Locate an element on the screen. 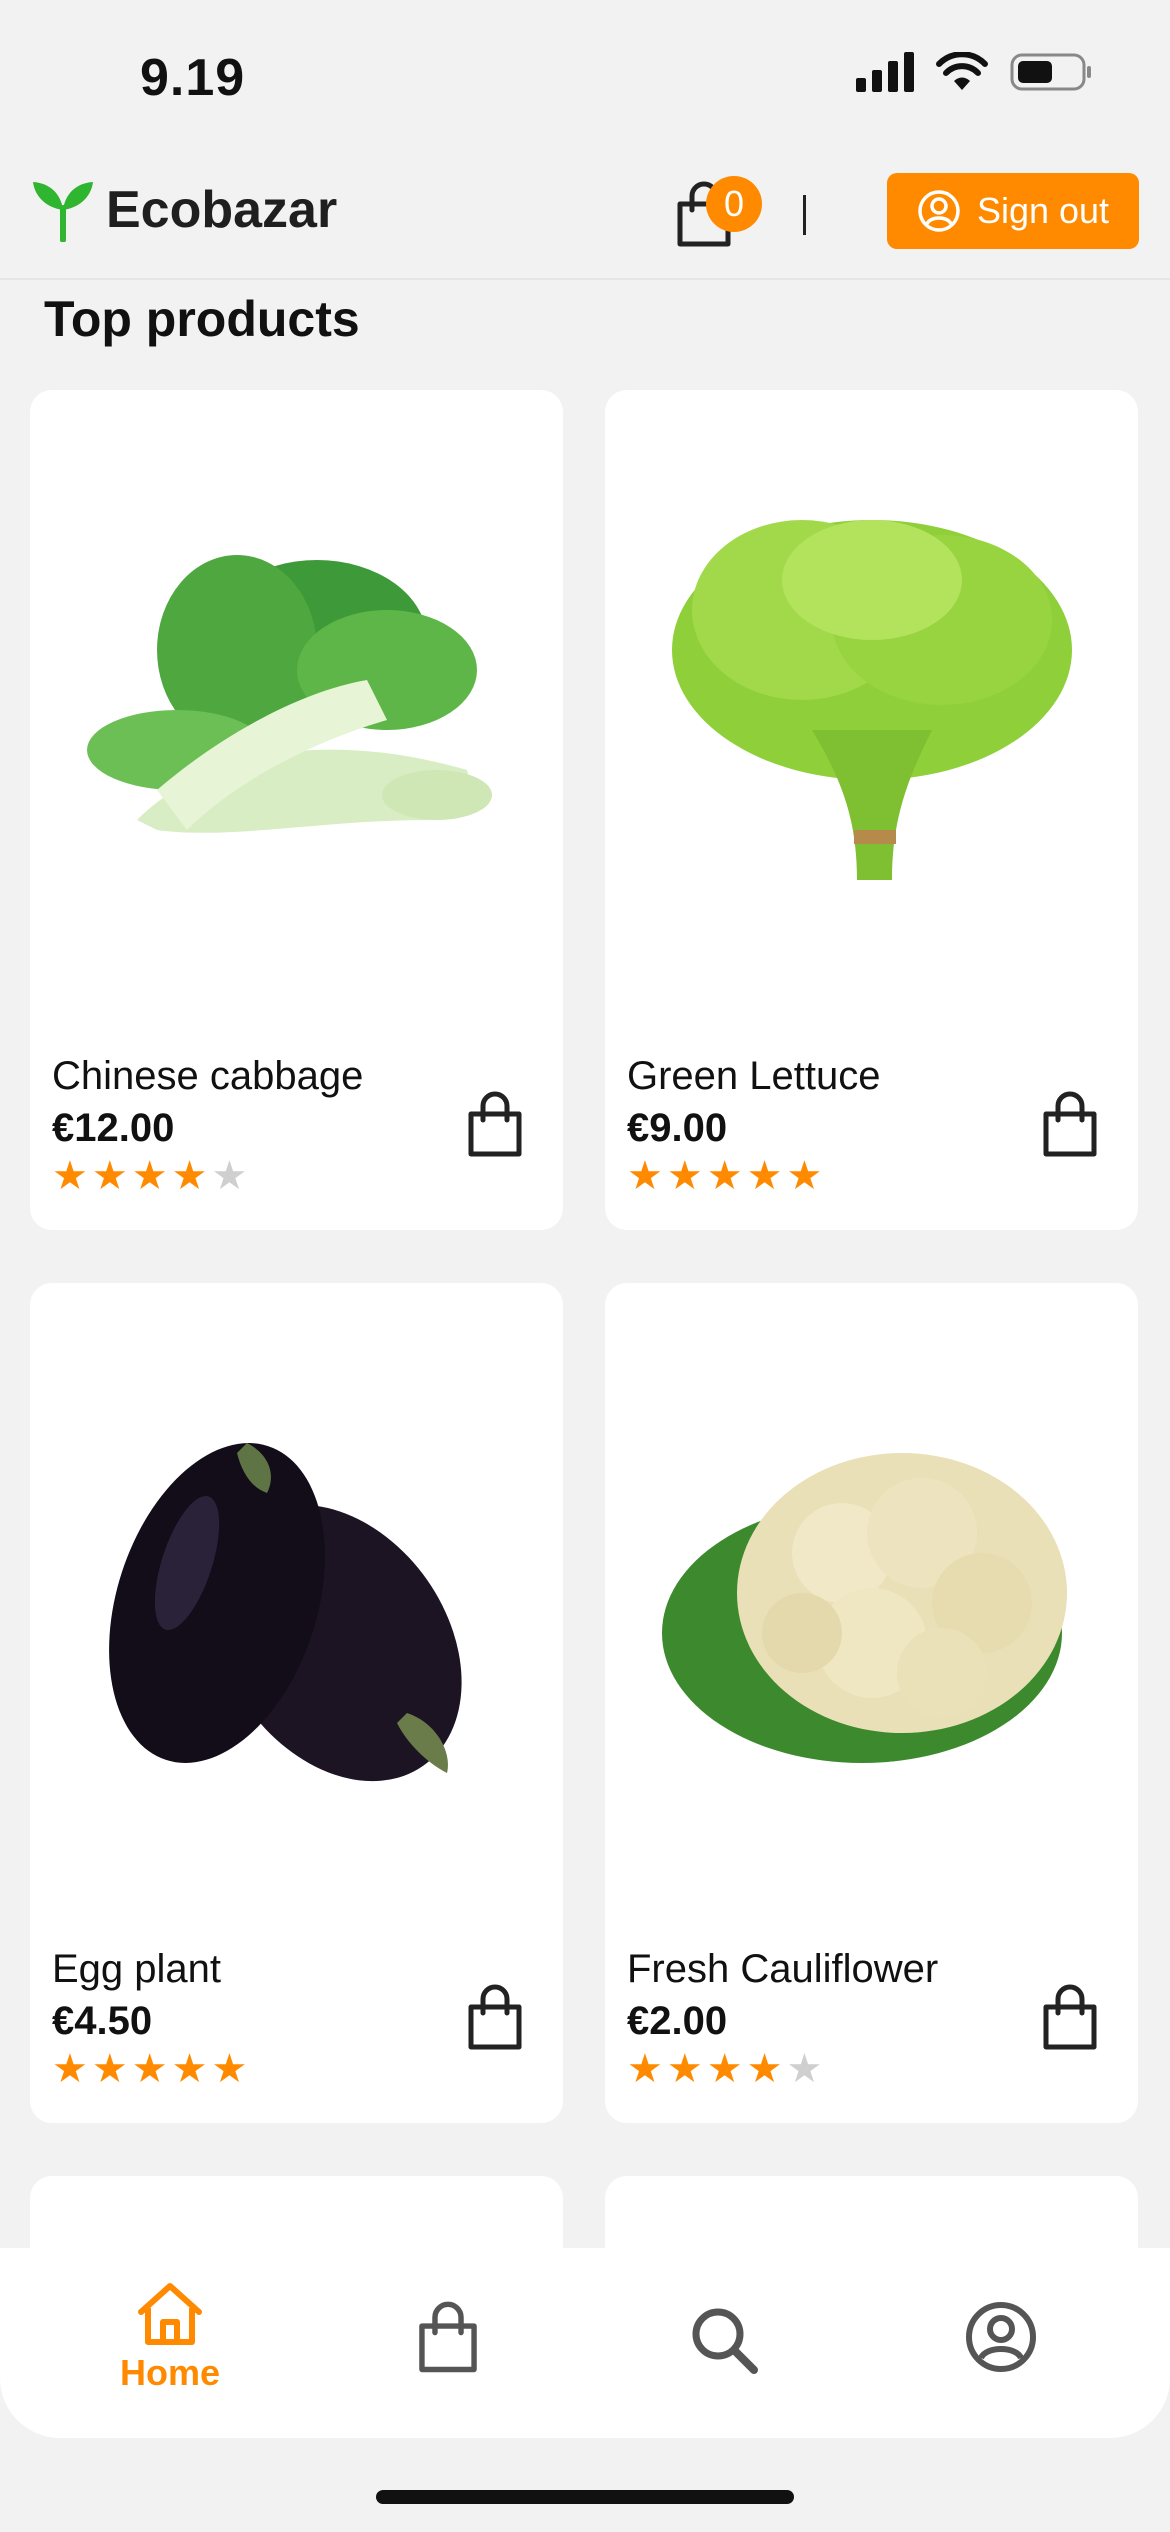 Image resolution: width=1170 pixels, height=2532 pixels. bottom-navigation: Home is located at coordinates (585, 2343).